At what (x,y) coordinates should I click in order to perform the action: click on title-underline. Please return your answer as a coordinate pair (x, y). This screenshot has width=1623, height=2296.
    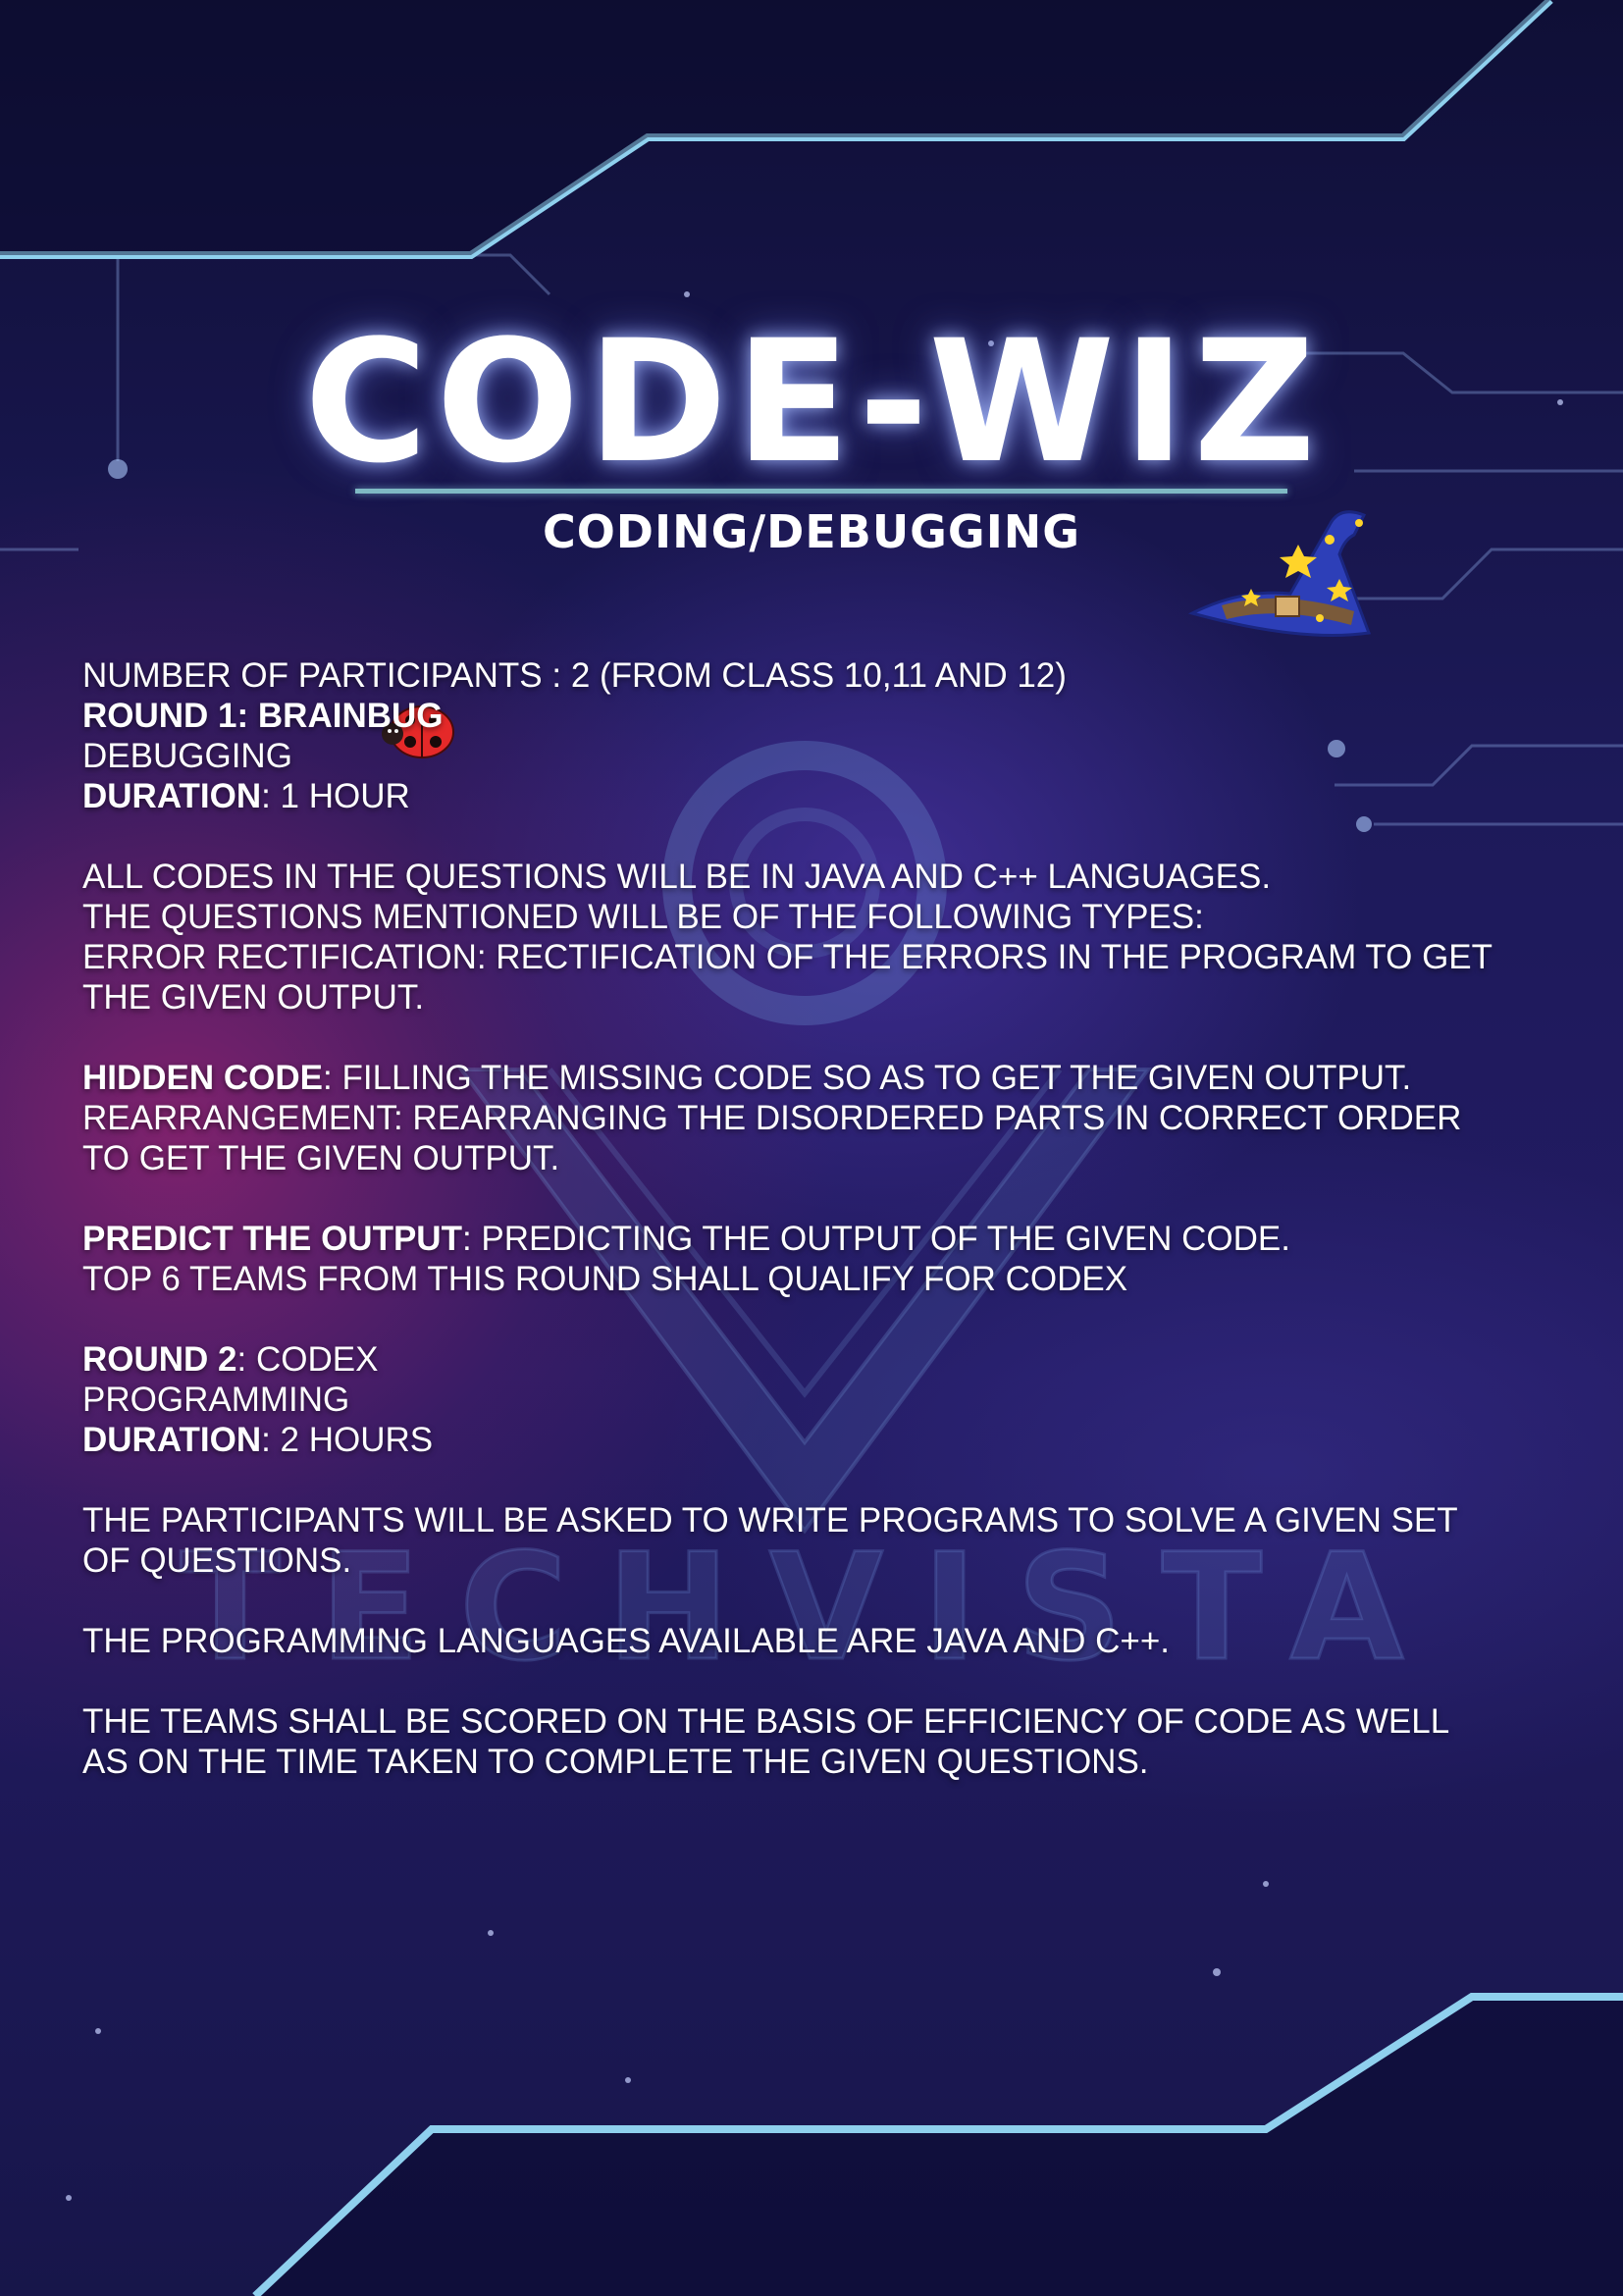
    Looking at the image, I should click on (821, 491).